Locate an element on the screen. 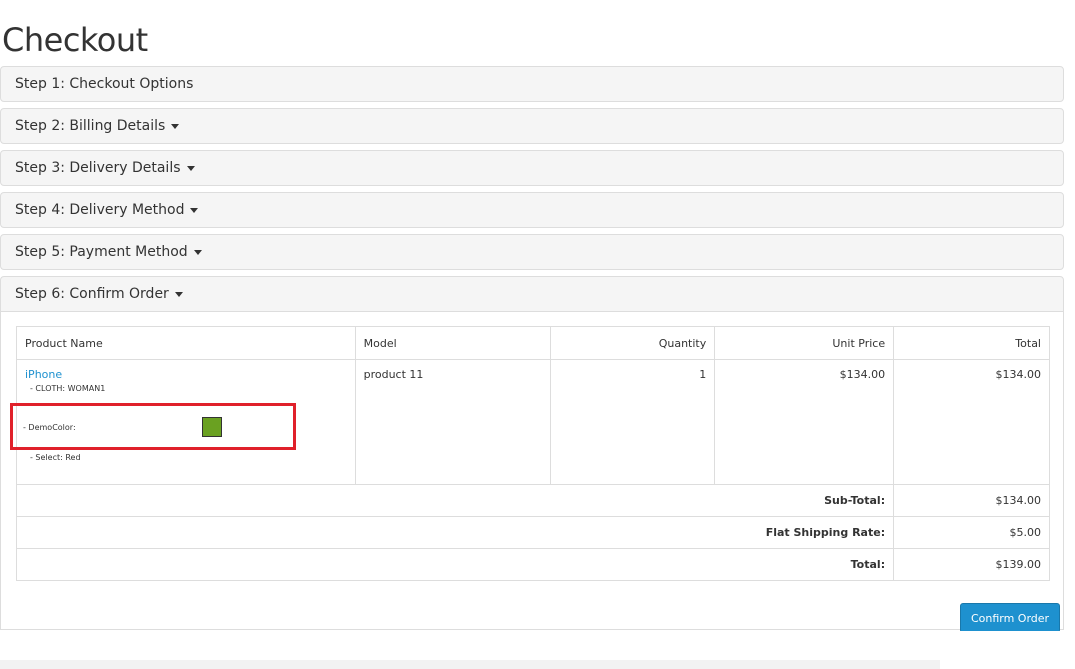 This screenshot has width=1075, height=669. step-panel-1: Step 1: Checkout Options is located at coordinates (532, 84).